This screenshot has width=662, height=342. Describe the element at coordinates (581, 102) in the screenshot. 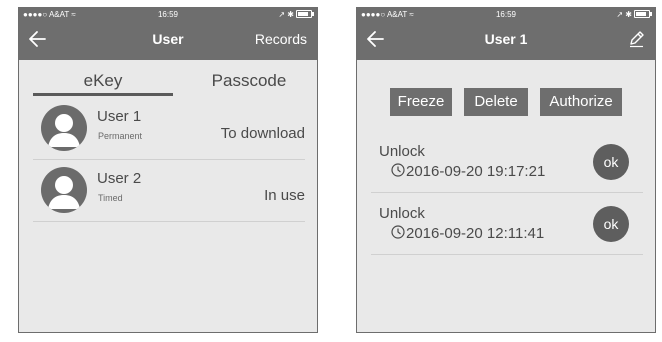

I see `authorize-button: Authorize` at that location.